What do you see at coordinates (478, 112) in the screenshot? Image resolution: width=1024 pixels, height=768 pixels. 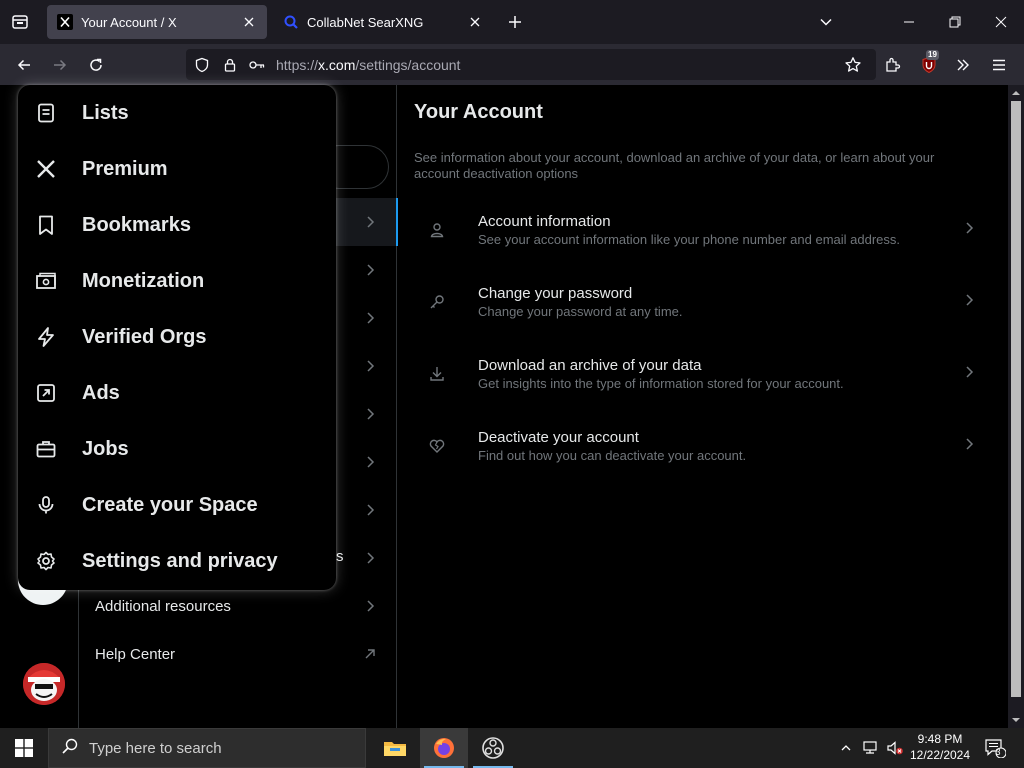 I see `page-title: Your Account` at bounding box center [478, 112].